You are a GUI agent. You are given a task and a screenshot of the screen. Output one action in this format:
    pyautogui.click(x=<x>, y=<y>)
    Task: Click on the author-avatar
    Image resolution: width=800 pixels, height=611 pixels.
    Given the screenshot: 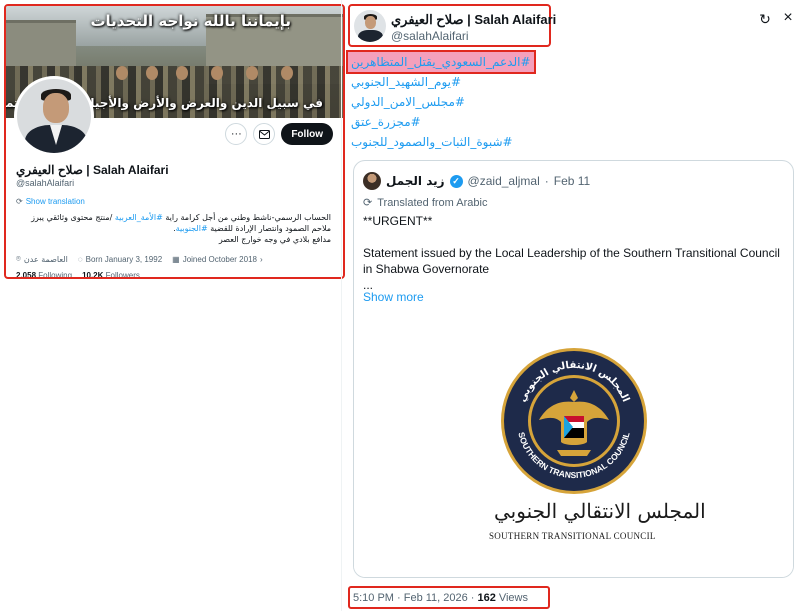 What is the action you would take?
    pyautogui.click(x=370, y=26)
    